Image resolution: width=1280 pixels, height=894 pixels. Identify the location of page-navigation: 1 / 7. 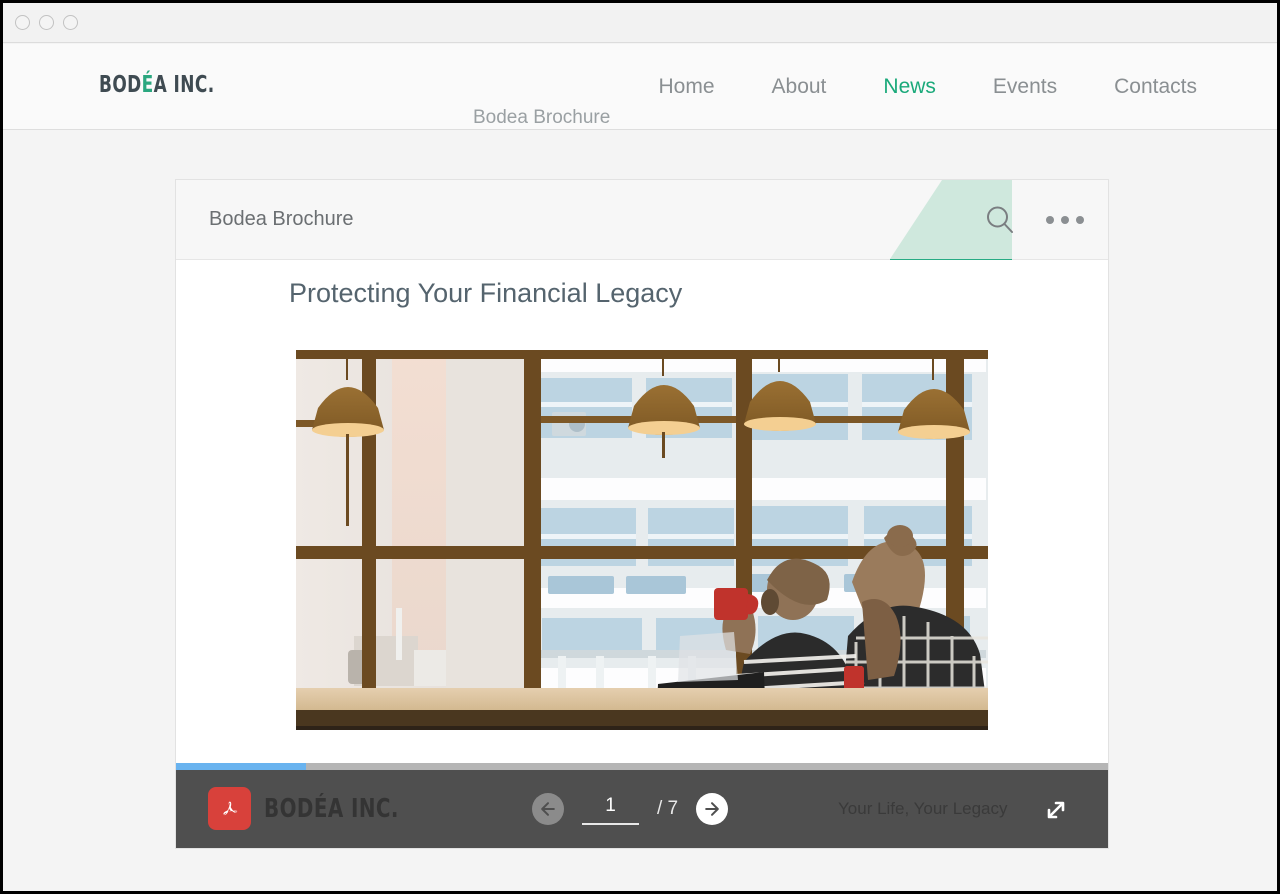
(630, 809).